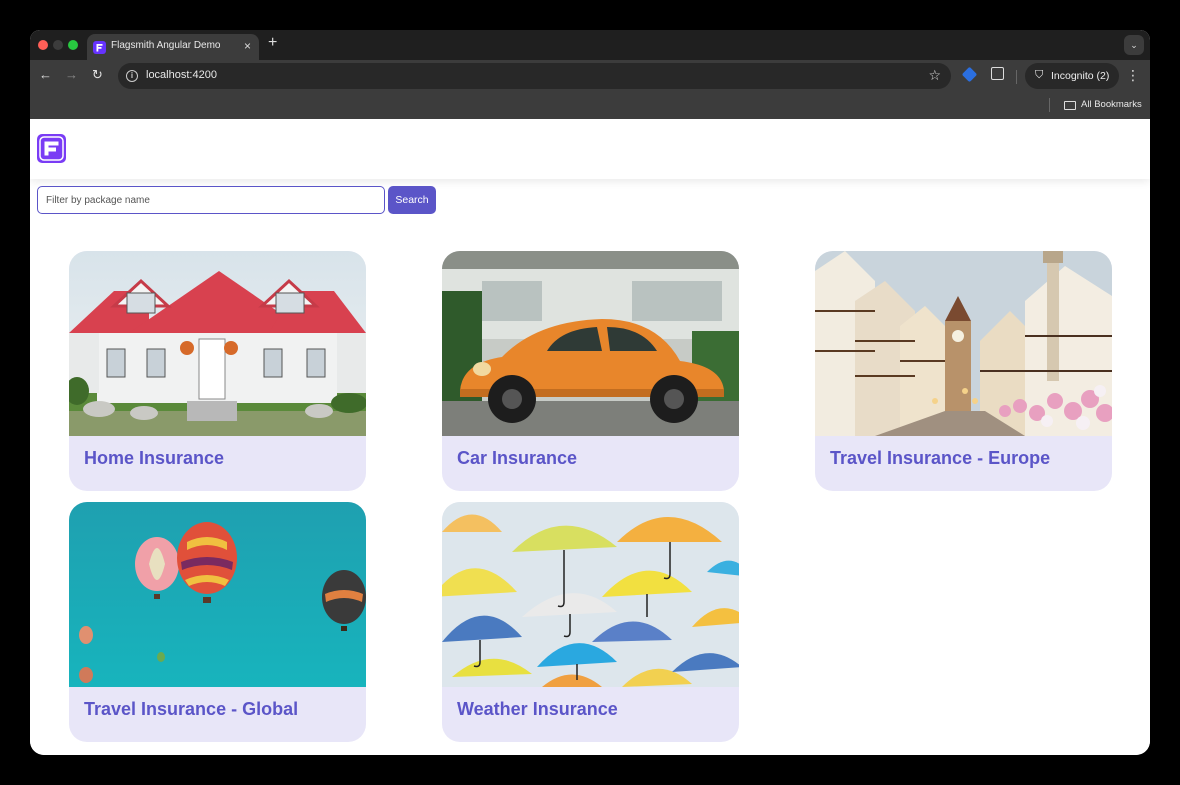  What do you see at coordinates (181, 75) in the screenshot?
I see `url-text: localhost:4200` at bounding box center [181, 75].